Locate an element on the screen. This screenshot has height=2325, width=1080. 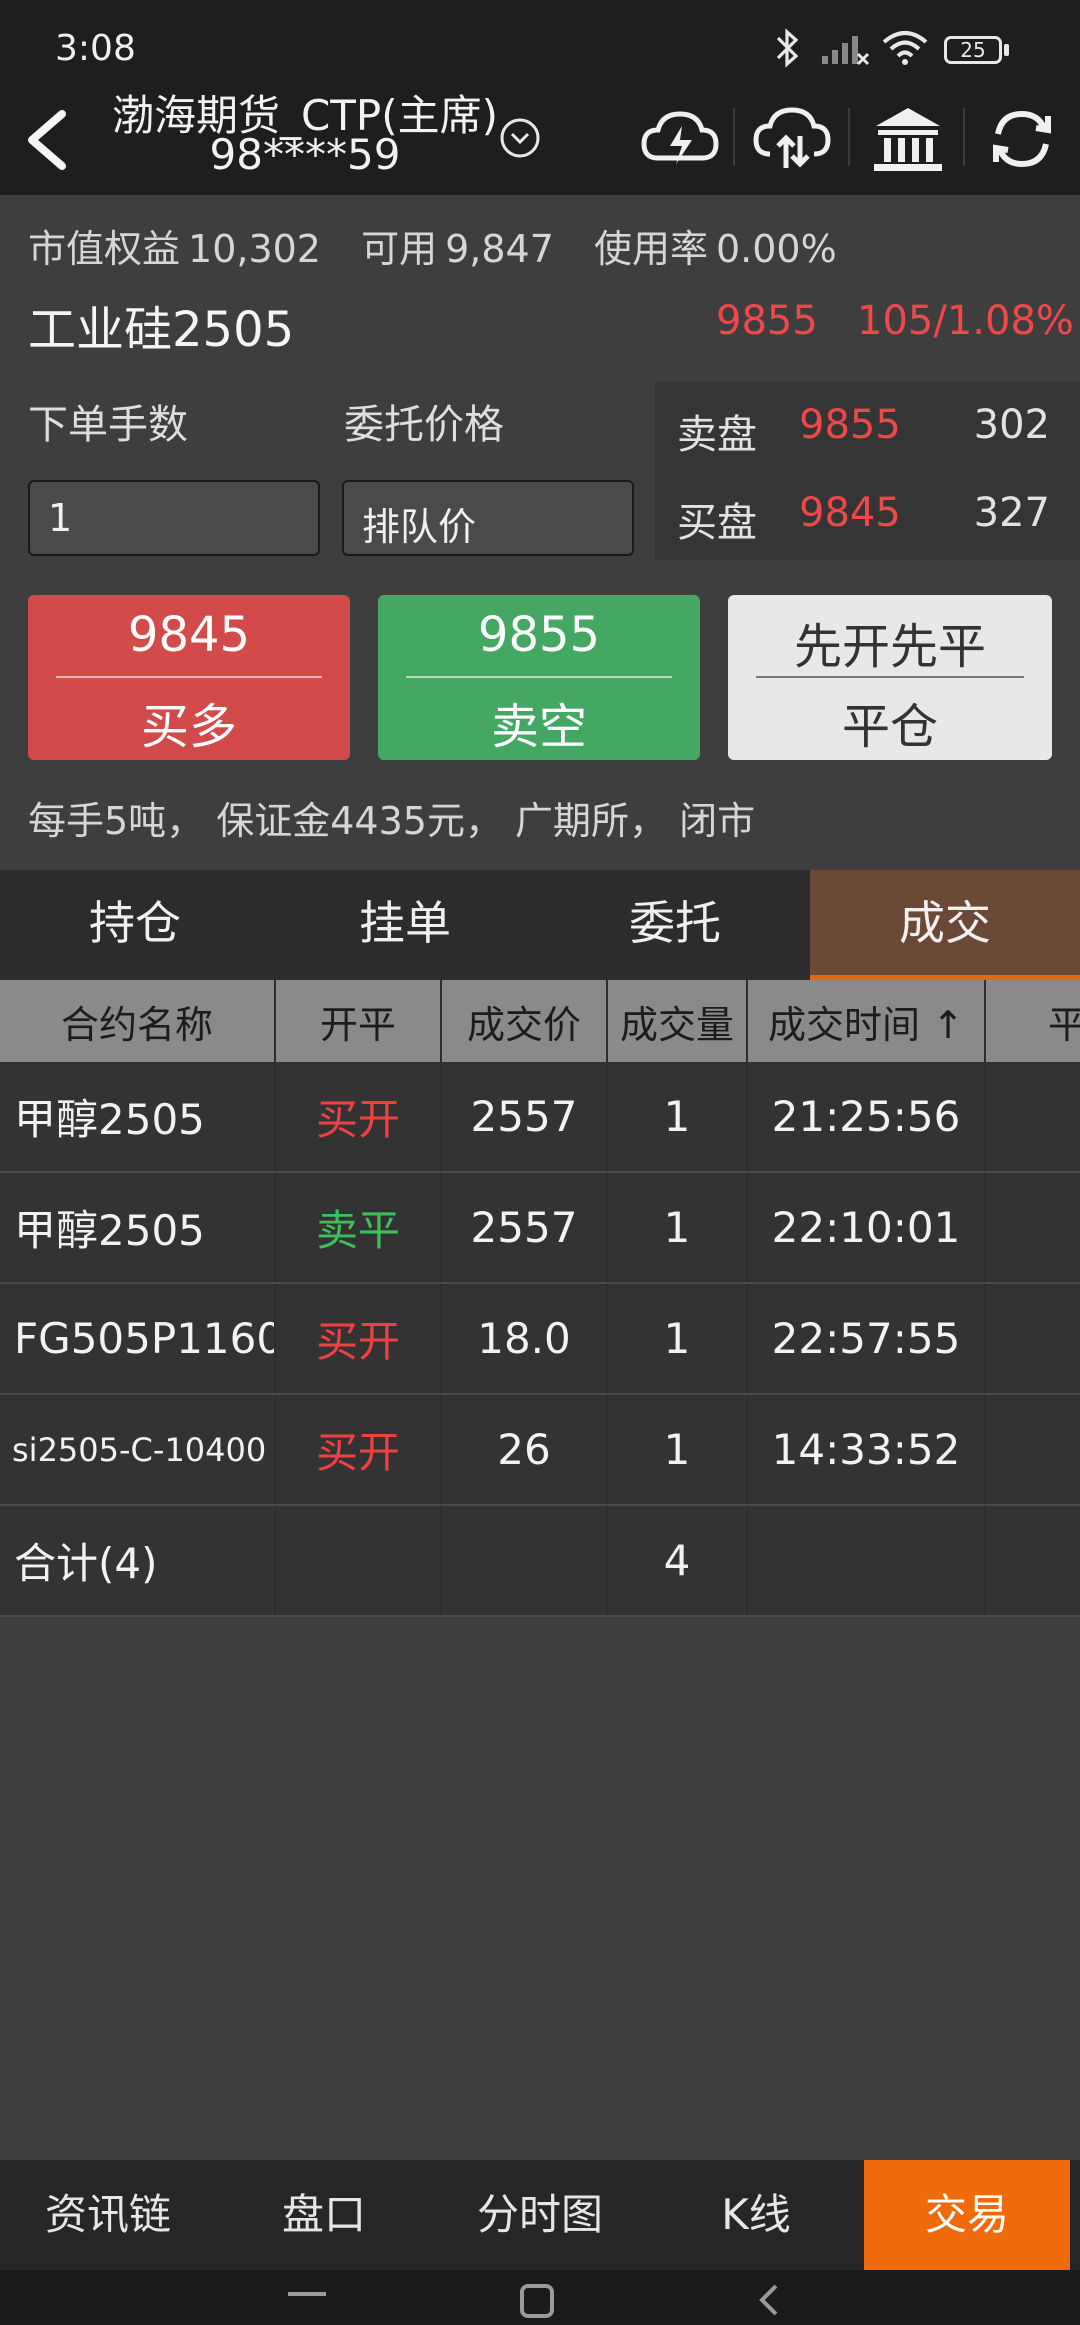
total-qty: 4 is located at coordinates (678, 1560).